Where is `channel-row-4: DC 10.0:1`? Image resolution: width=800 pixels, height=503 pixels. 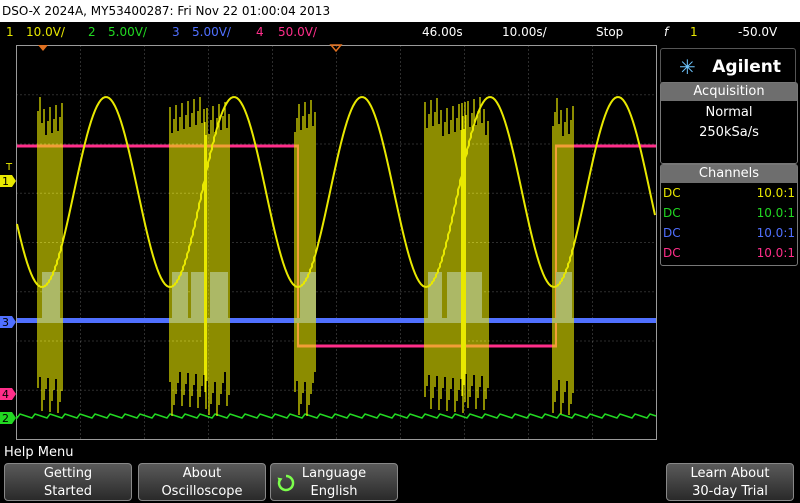
channel-row-4: DC 10.0:1 is located at coordinates (729, 253).